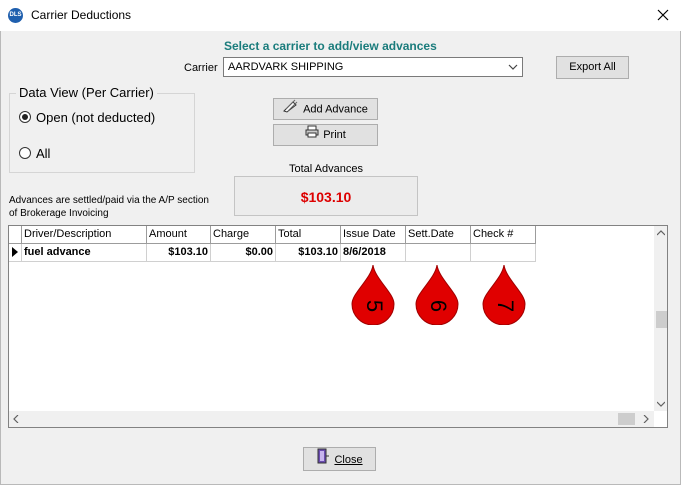 This screenshot has height=485, width=681. What do you see at coordinates (438, 306) in the screenshot?
I see `callout-marker-6-label: 6` at bounding box center [438, 306].